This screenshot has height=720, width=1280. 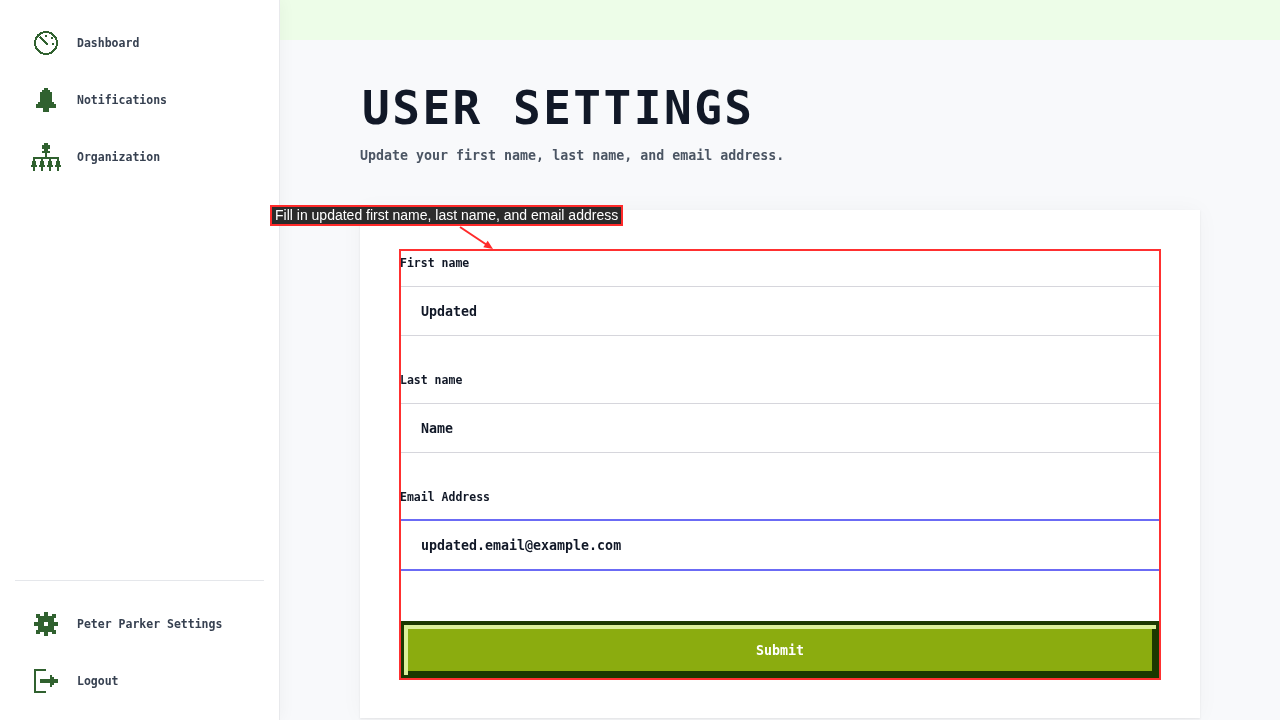 What do you see at coordinates (780, 311) in the screenshot?
I see `text-input: Updated` at bounding box center [780, 311].